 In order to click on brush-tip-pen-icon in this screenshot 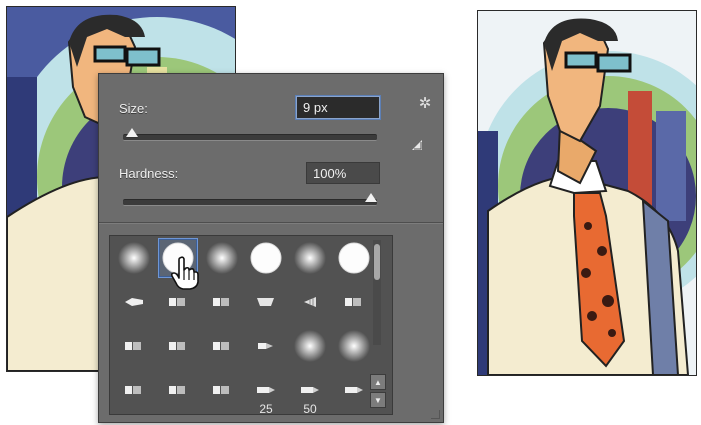, I will do `click(134, 302)`.